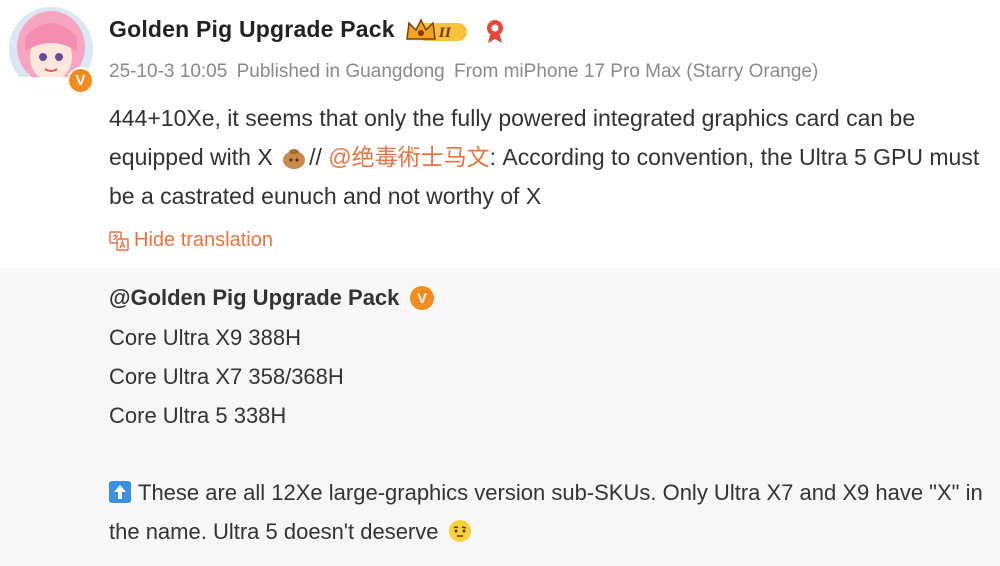 The height and width of the screenshot is (566, 1000). What do you see at coordinates (80, 80) in the screenshot?
I see `verified-icon: V` at bounding box center [80, 80].